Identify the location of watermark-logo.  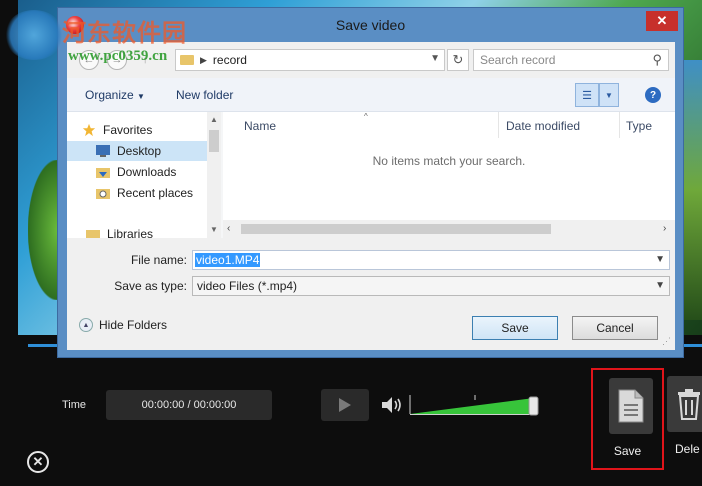
(34, 35).